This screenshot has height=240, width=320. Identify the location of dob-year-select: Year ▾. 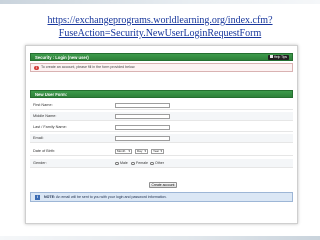
(157, 151).